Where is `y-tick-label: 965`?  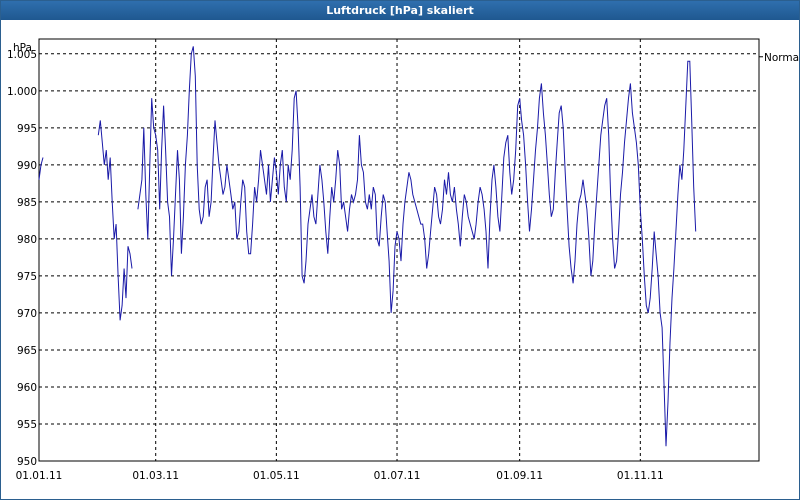 y-tick-label: 965 is located at coordinates (27, 351).